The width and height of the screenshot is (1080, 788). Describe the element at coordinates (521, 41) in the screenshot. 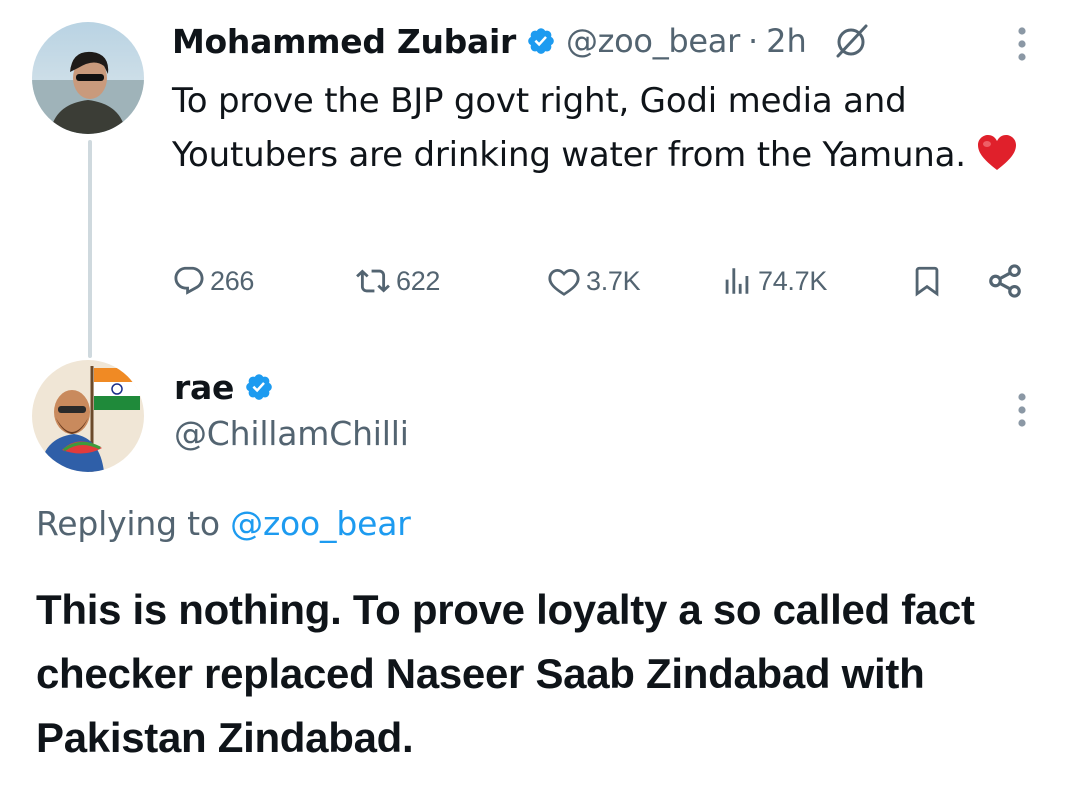

I see `tweet-header: Mohammed Zubair @zoo_bear · 2h` at that location.